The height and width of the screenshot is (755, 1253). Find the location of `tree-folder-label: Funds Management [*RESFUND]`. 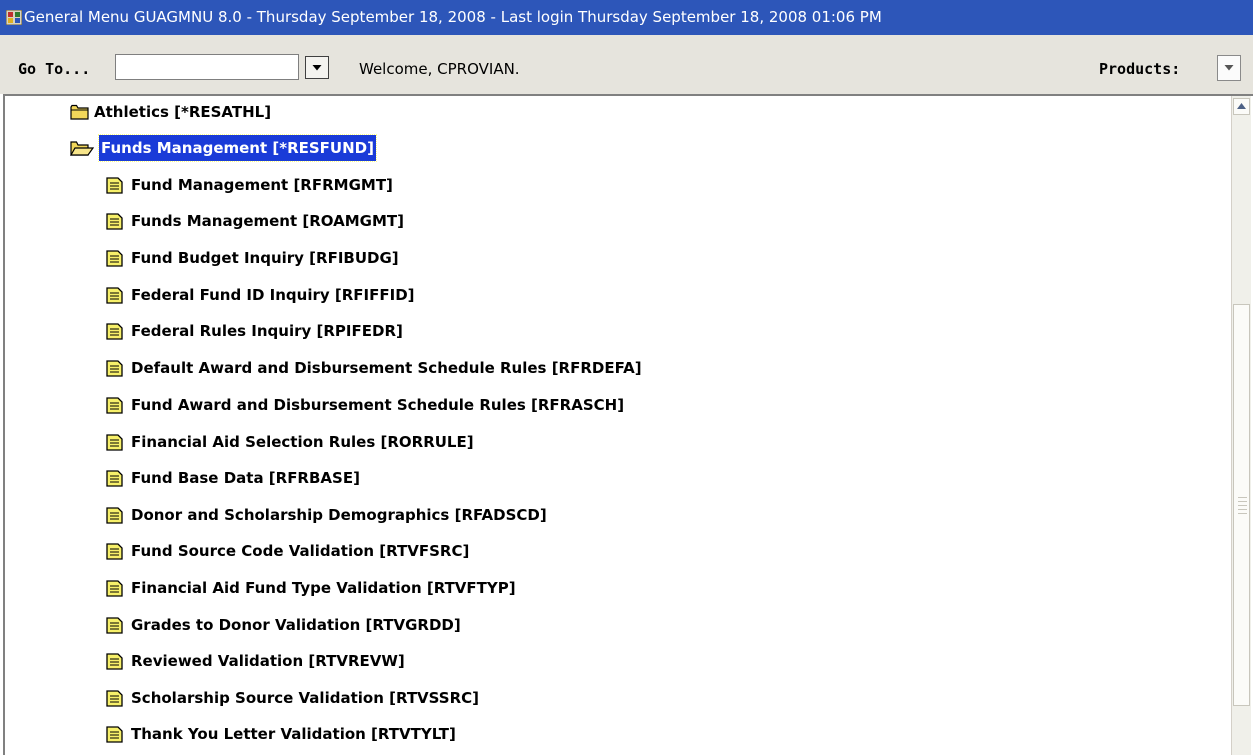

tree-folder-label: Funds Management [*RESFUND] is located at coordinates (237, 148).